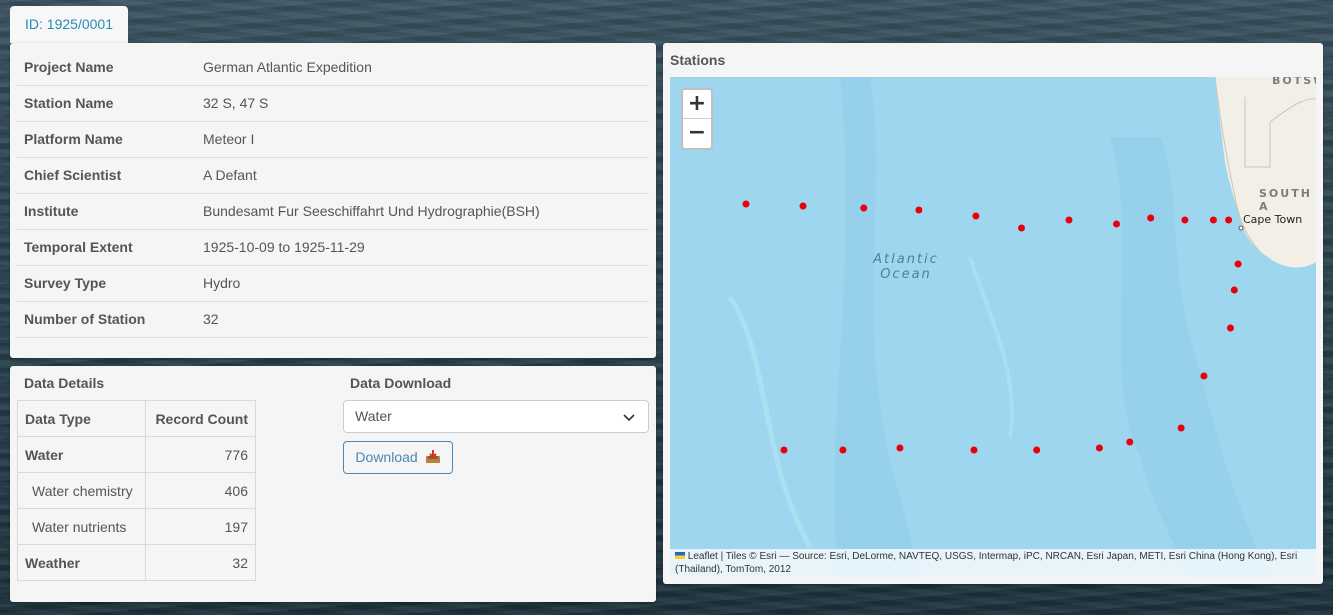  I want to click on record-count-cell: 197, so click(200, 526).